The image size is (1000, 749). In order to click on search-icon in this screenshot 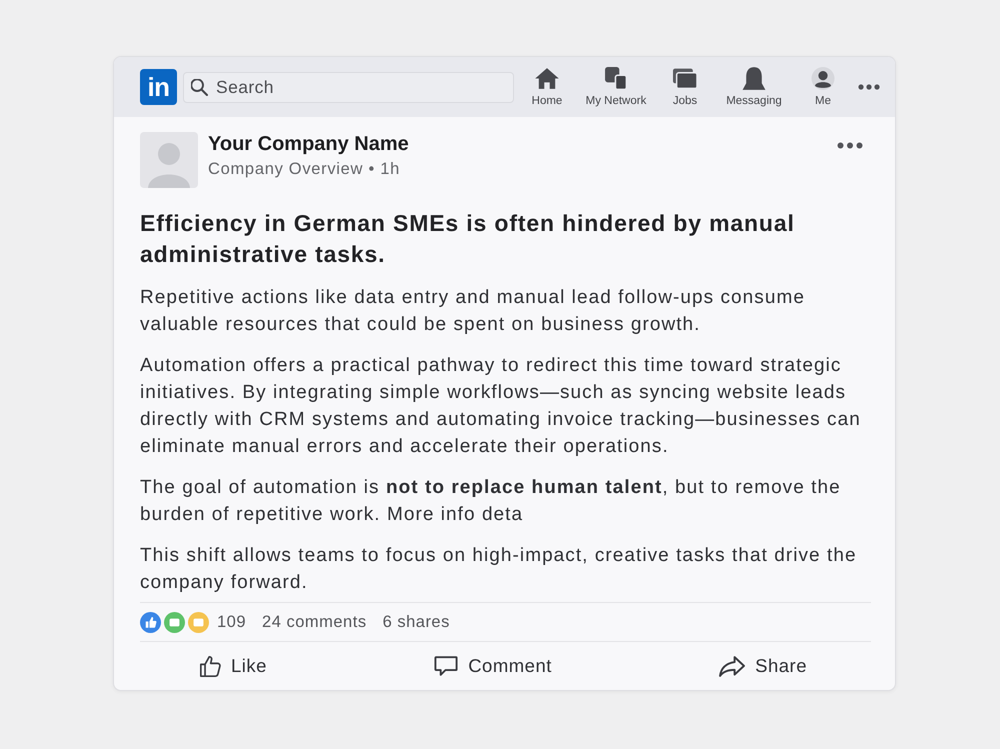, I will do `click(199, 87)`.